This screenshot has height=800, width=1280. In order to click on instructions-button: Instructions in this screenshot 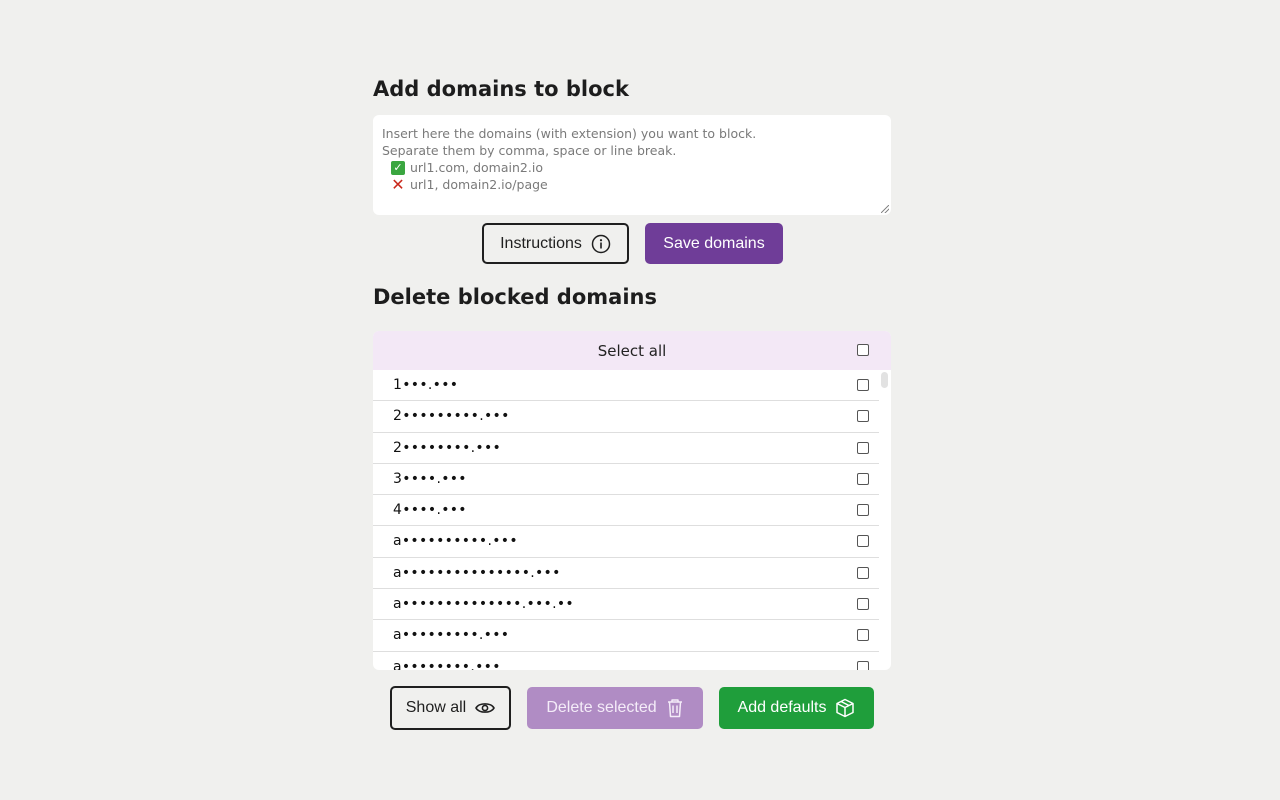, I will do `click(555, 243)`.